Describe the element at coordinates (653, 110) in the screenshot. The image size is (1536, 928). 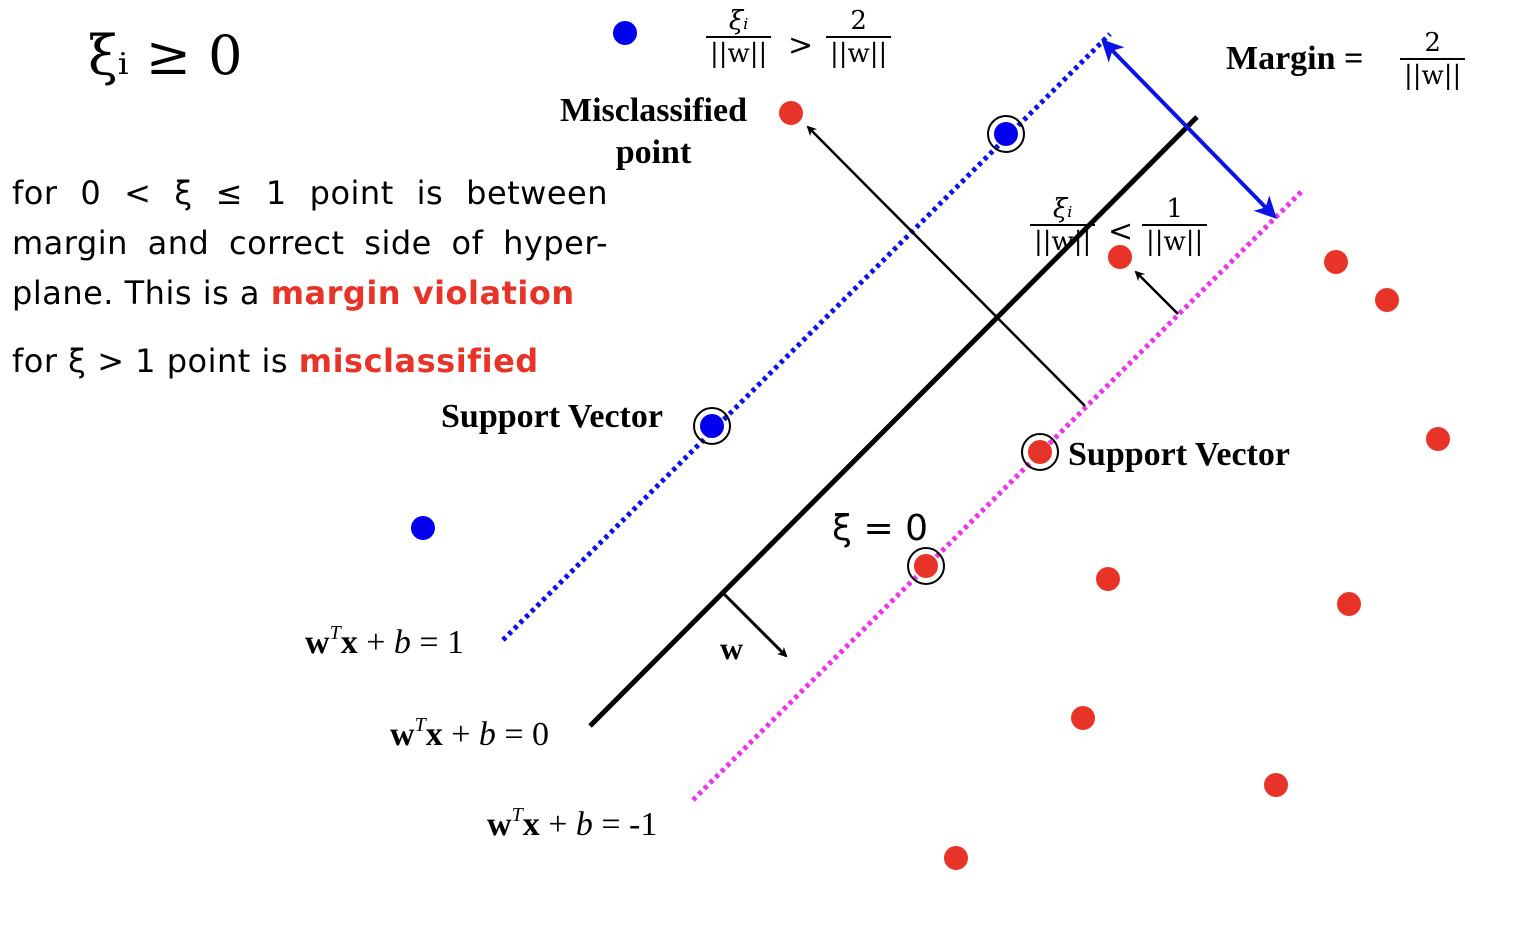
I see `misclassified-label-line1: Misclassified` at that location.